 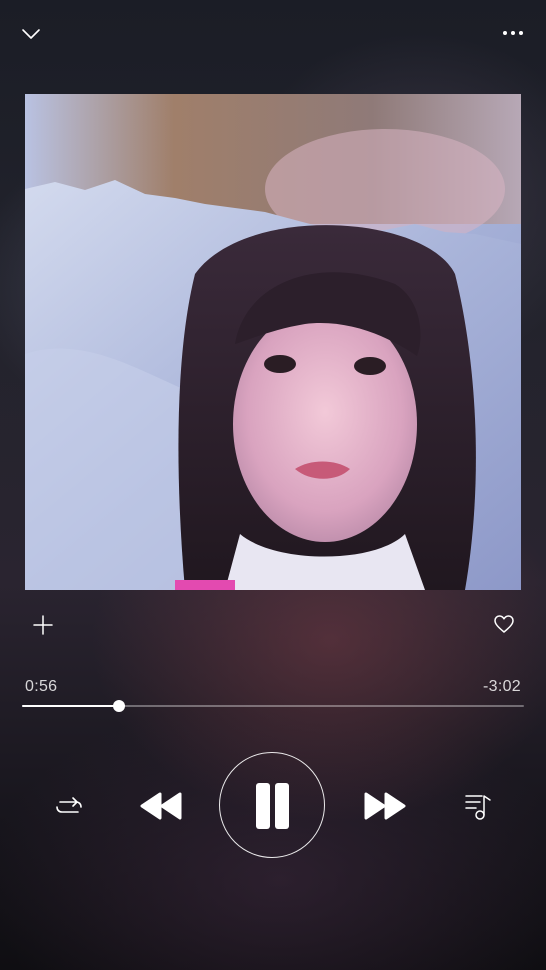 What do you see at coordinates (504, 624) in the screenshot?
I see `heart-icon` at bounding box center [504, 624].